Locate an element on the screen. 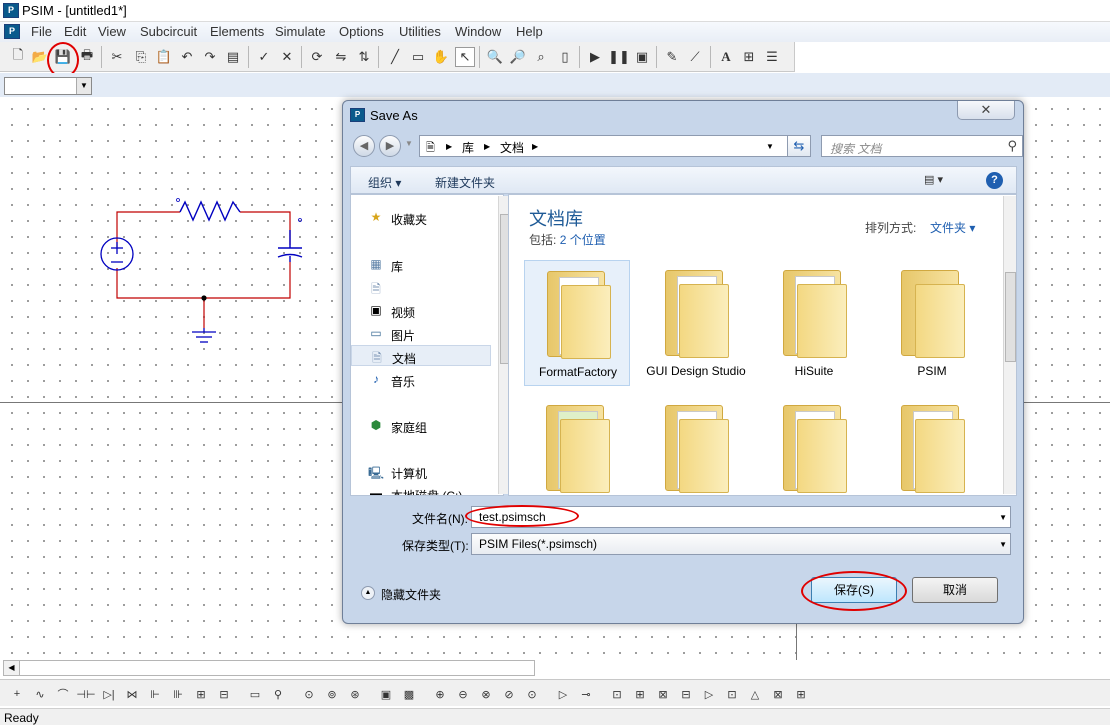  search-input: 搜索 文档 ⚲ is located at coordinates (922, 146).